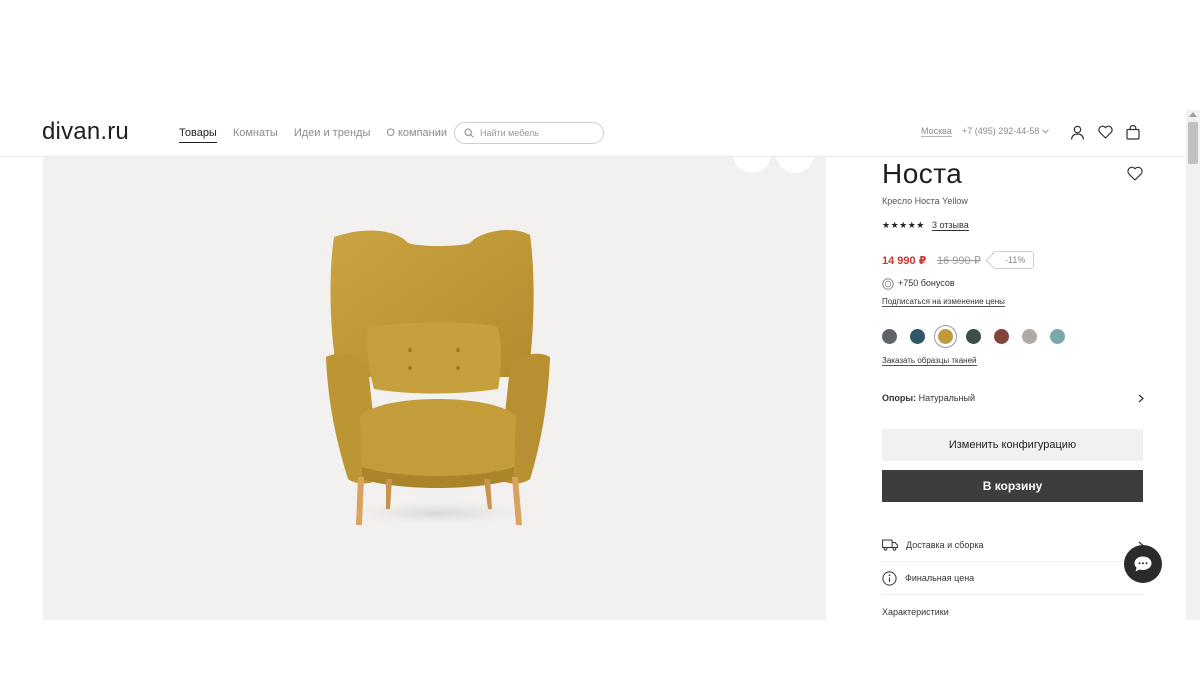  I want to click on product-title: Носта, so click(922, 173).